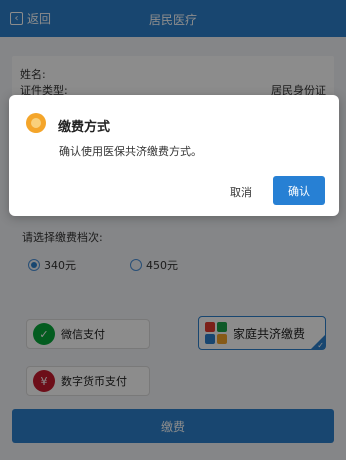  Describe the element at coordinates (241, 192) in the screenshot. I see `cancel-button: 取消` at that location.